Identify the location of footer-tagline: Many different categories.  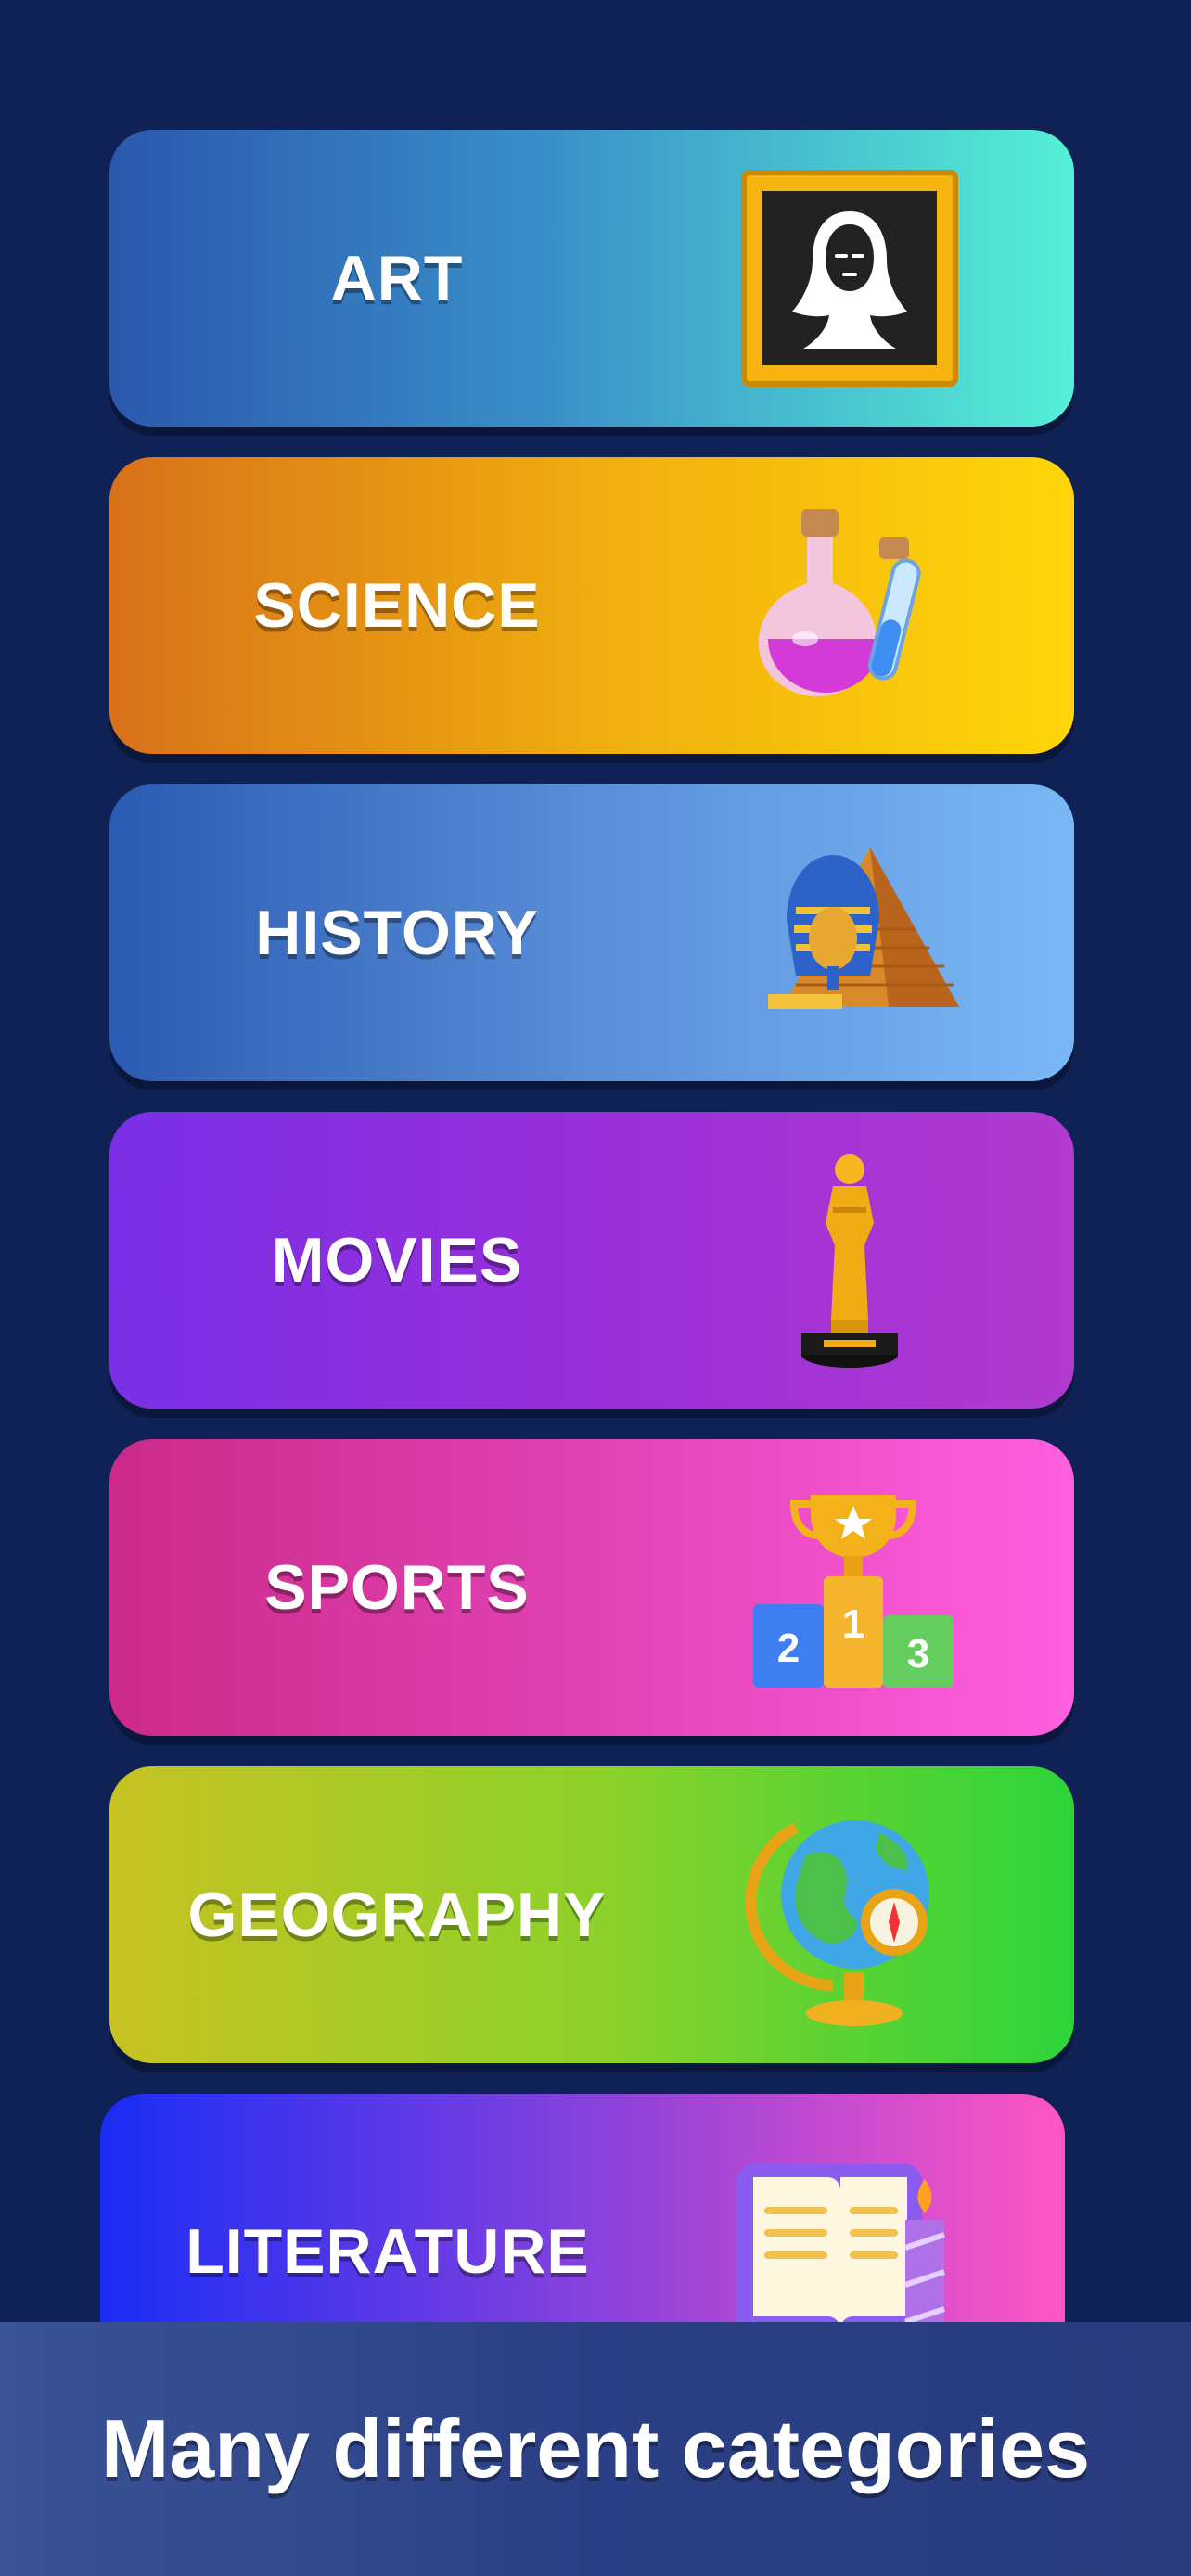
(595, 2448).